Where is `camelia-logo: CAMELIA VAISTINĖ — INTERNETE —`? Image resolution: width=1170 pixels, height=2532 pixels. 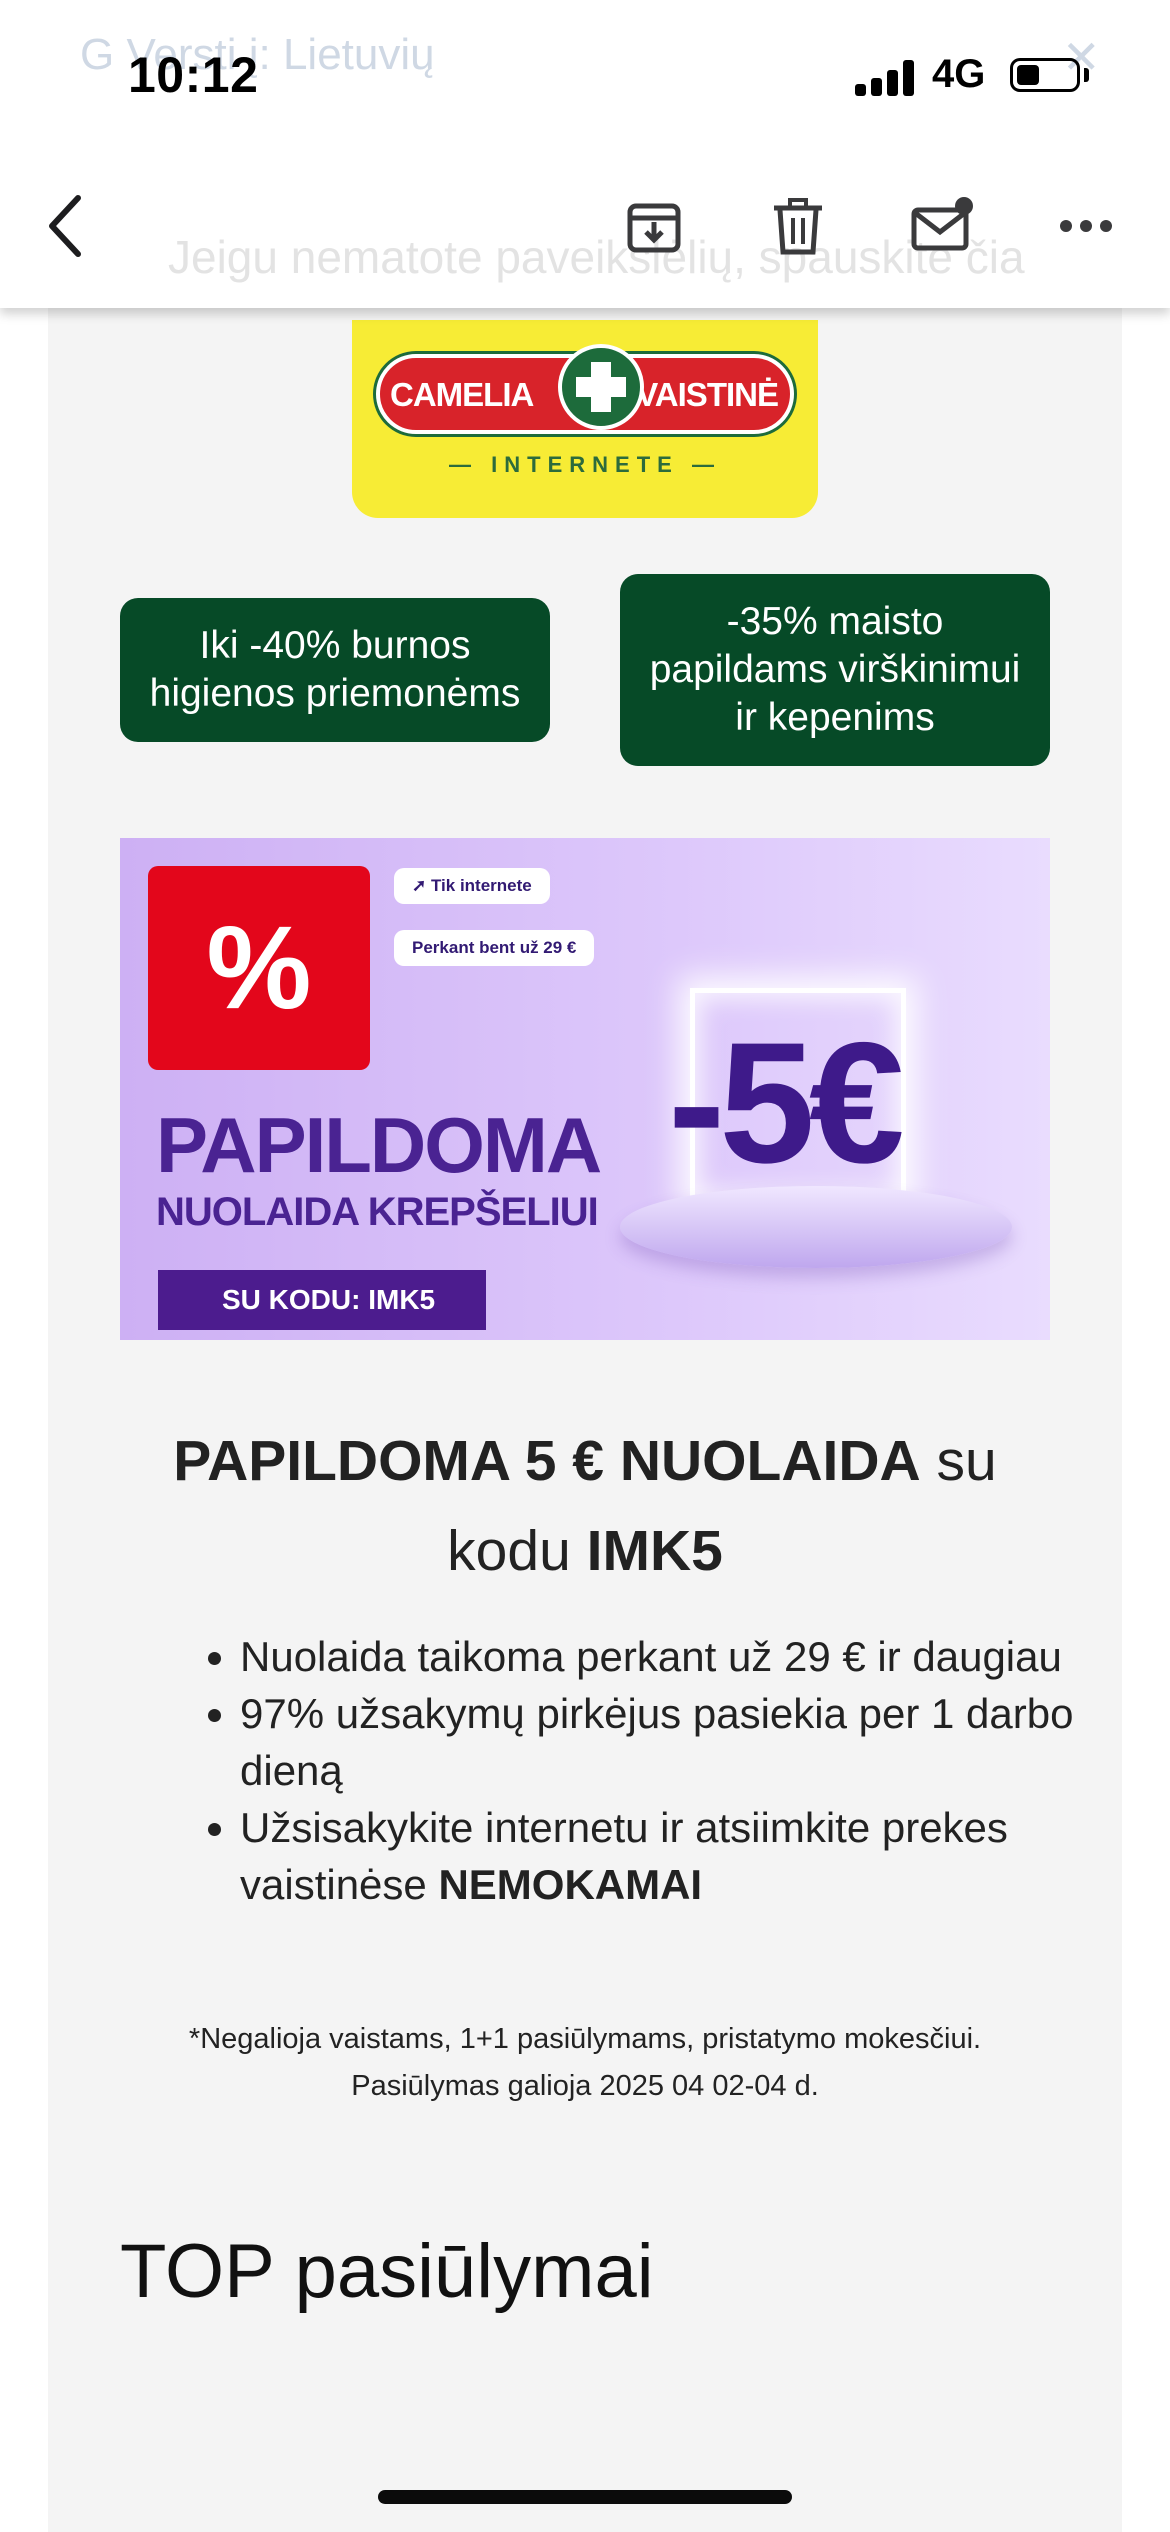 camelia-logo: CAMELIA VAISTINĖ — INTERNETE — is located at coordinates (585, 419).